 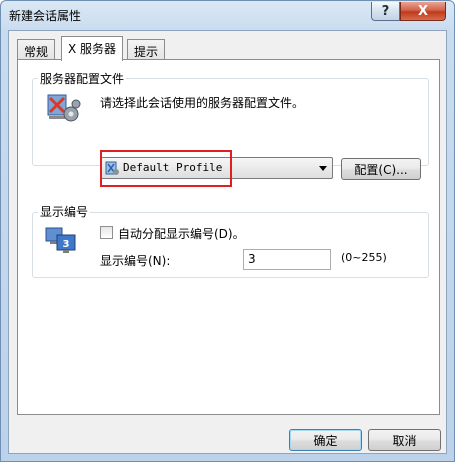 I want to click on display-number-range: (0~255), so click(x=364, y=257).